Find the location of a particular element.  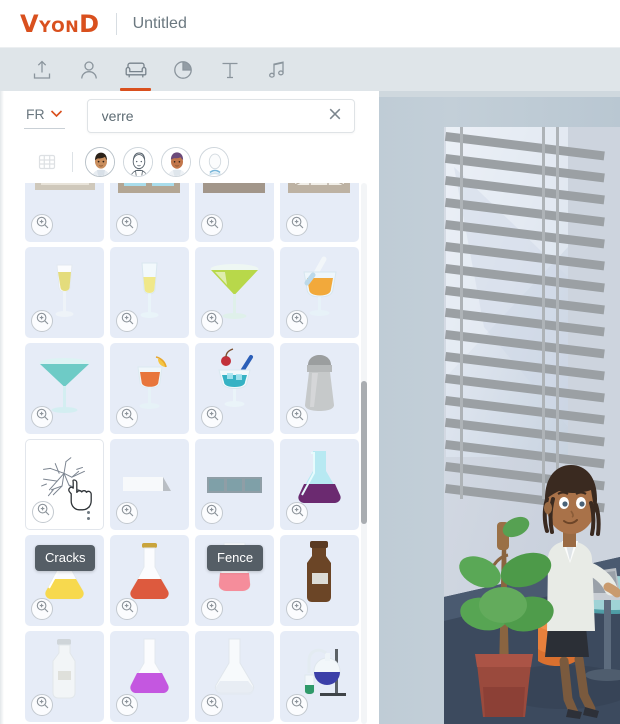

document-title: Untitled is located at coordinates (160, 24).